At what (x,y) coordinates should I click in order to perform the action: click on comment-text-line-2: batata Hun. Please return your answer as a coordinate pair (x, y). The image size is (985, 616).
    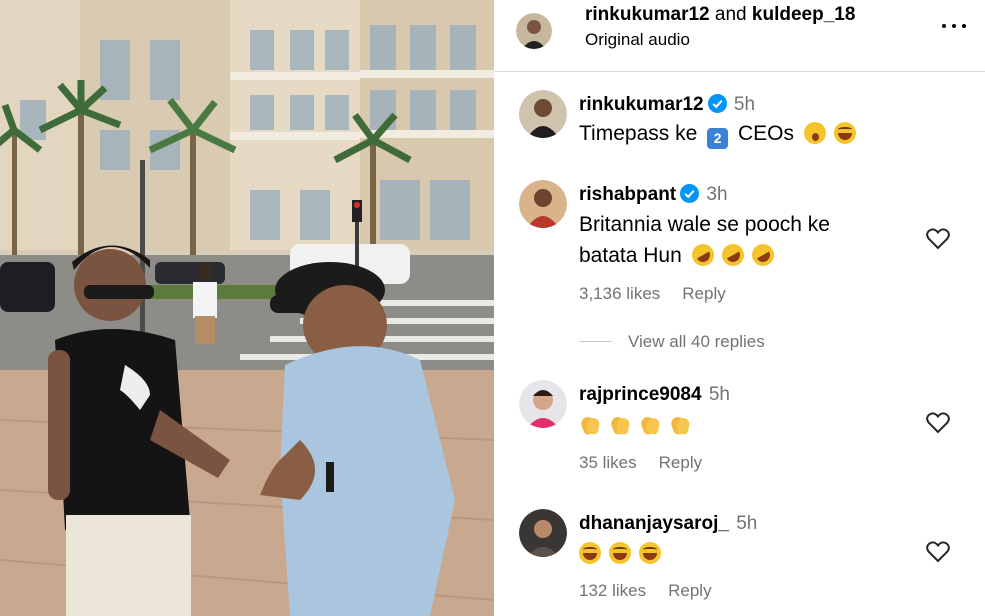
    Looking at the image, I should click on (704, 255).